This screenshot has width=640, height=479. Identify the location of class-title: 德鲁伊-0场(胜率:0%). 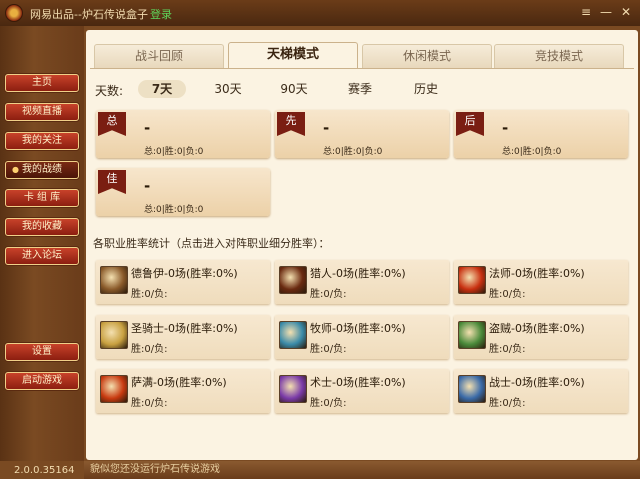
(184, 273).